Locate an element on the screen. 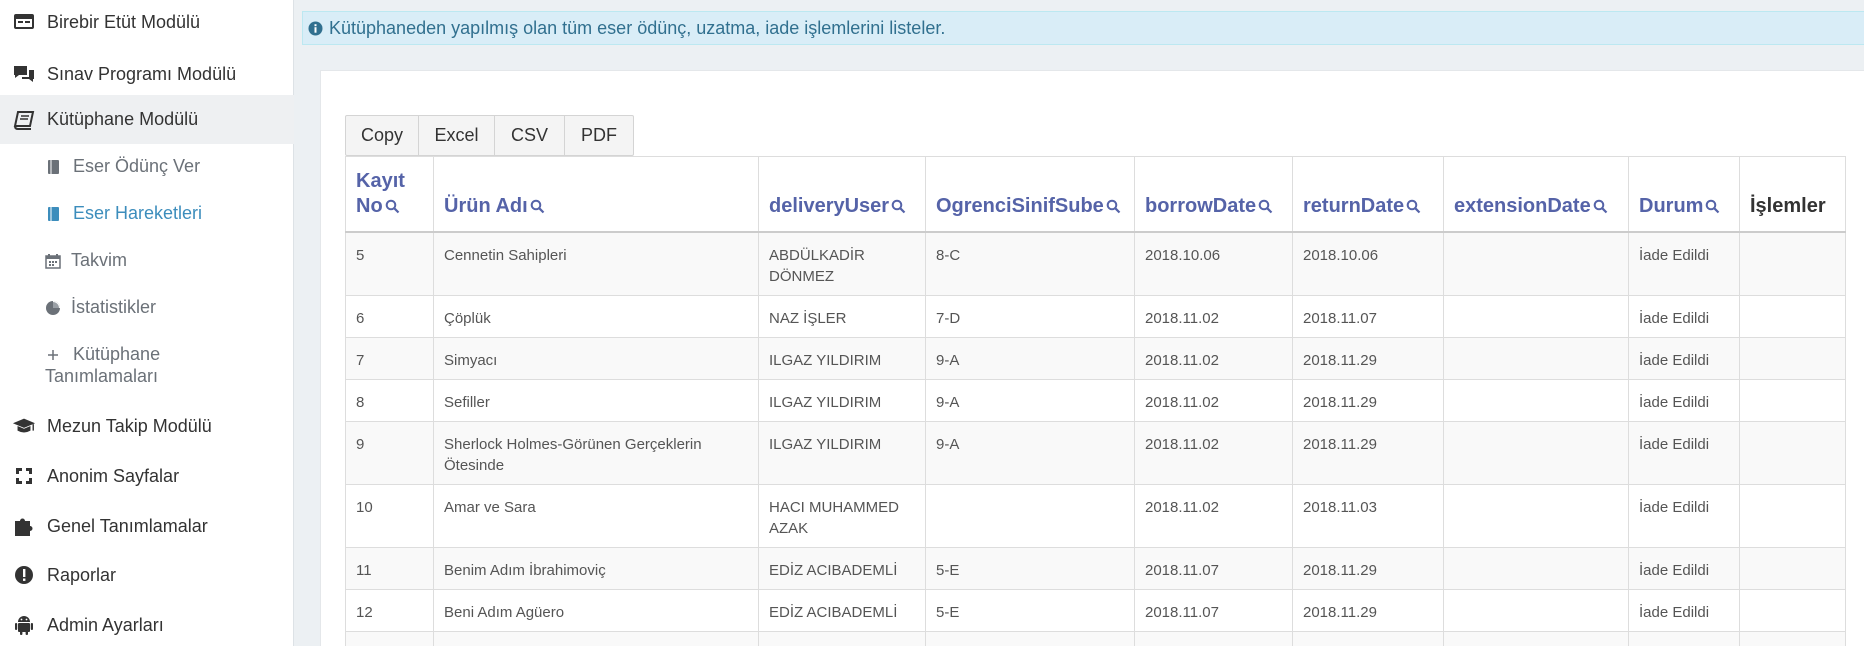  table-row is located at coordinates (1095, 638).